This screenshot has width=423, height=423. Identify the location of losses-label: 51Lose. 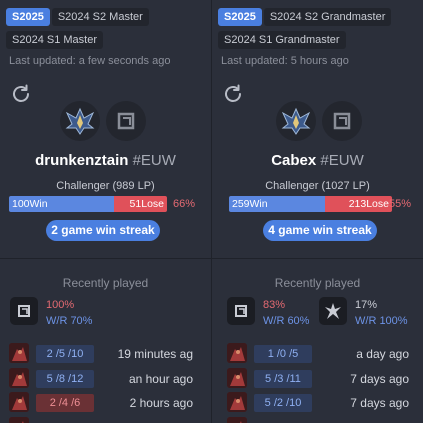
(140, 204).